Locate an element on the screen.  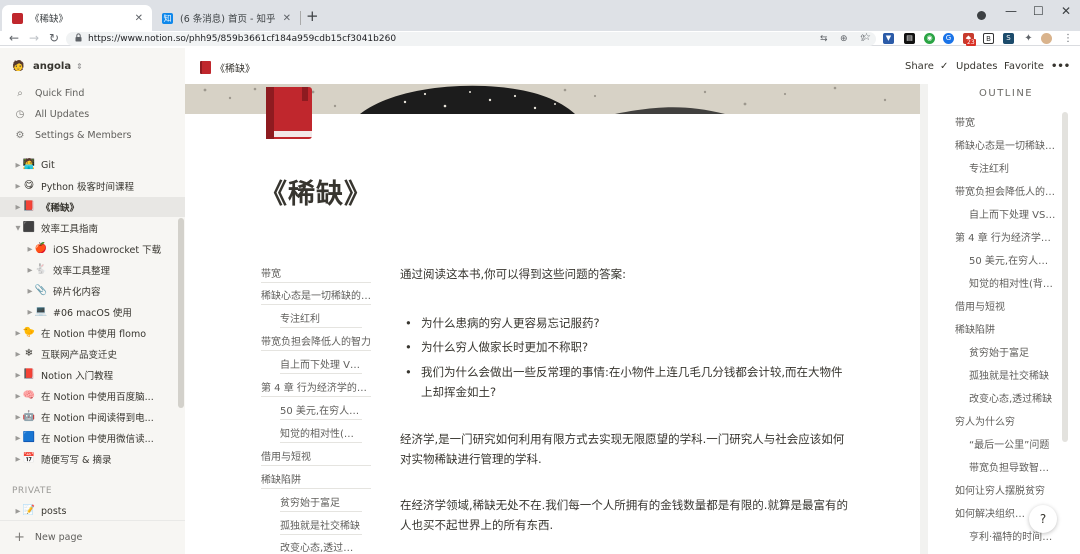
toc-link: 知觉的相对性(背景效应) is located at coordinates (321, 435).